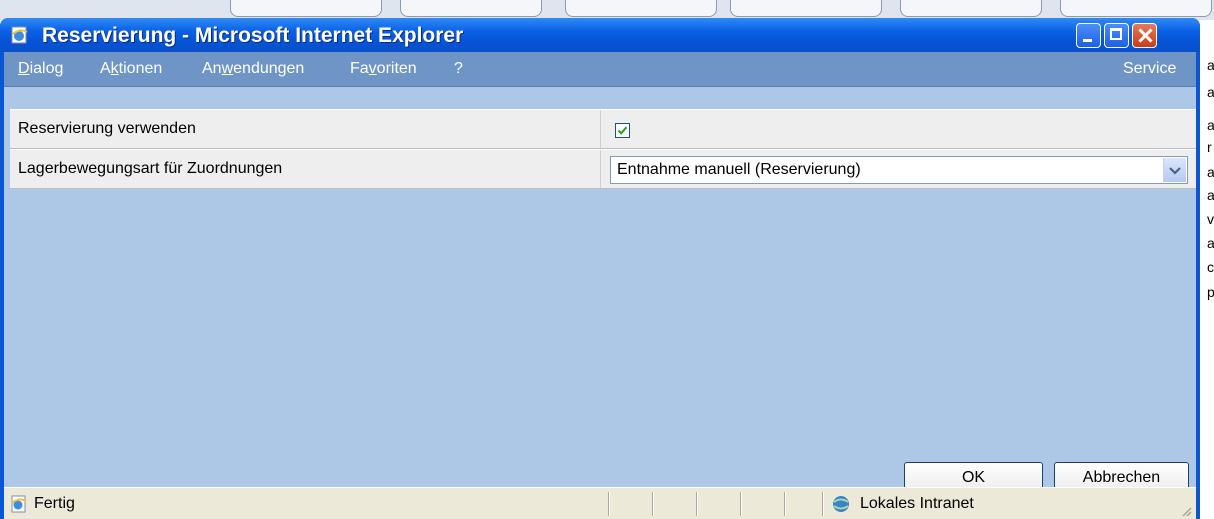  What do you see at coordinates (383, 69) in the screenshot?
I see `menu-favoriten: Favoriten` at bounding box center [383, 69].